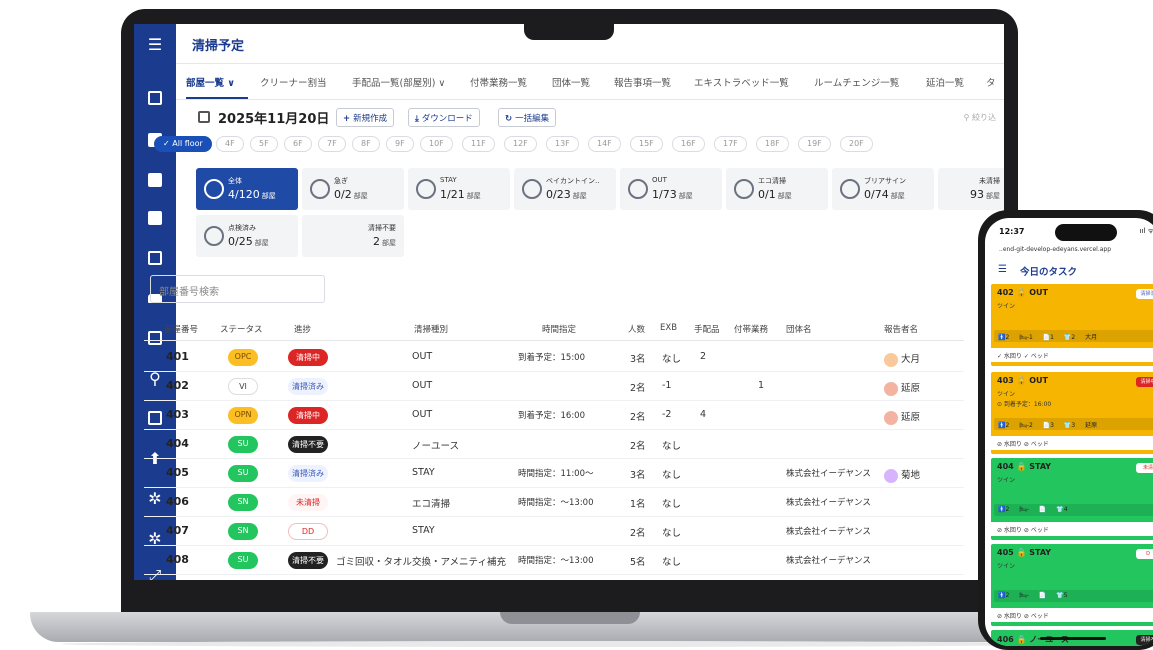 The height and width of the screenshot is (650, 1153). I want to click on phone-task-card: 405 🔒 STAY D ツイン 🚹2 🛏- 📄 👕5 ⊘ 水回り ⊘ ベッド, so click(1072, 585).